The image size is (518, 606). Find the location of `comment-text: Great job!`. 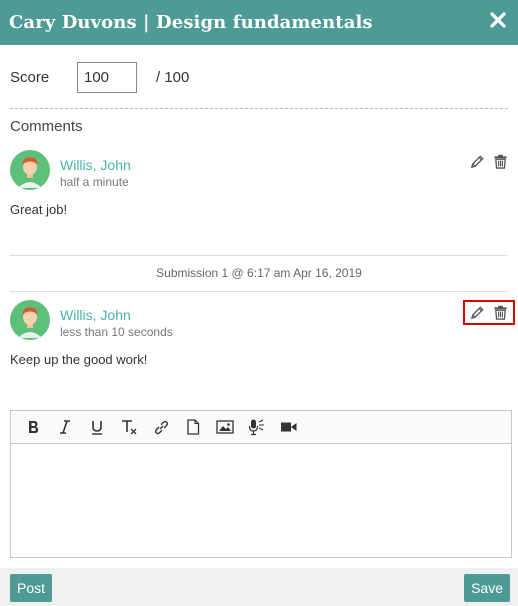

comment-text: Great job! is located at coordinates (39, 209).